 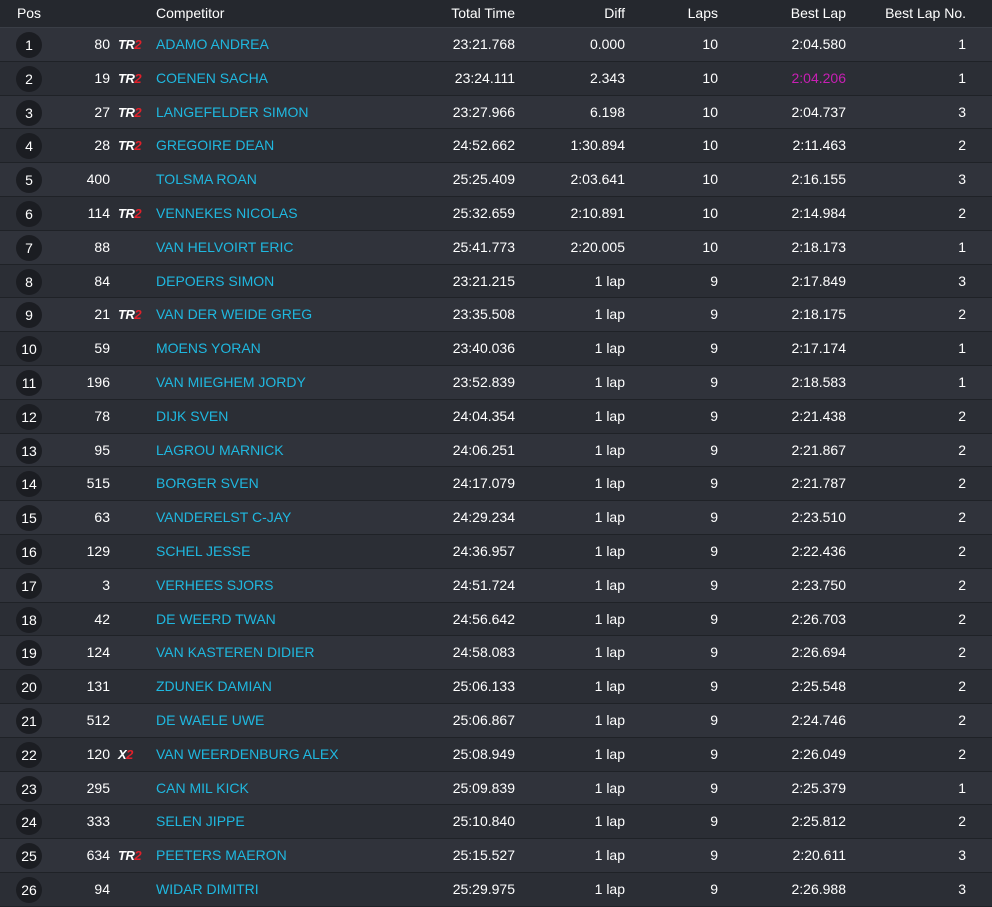 I want to click on position-badge: 10, so click(x=29, y=349).